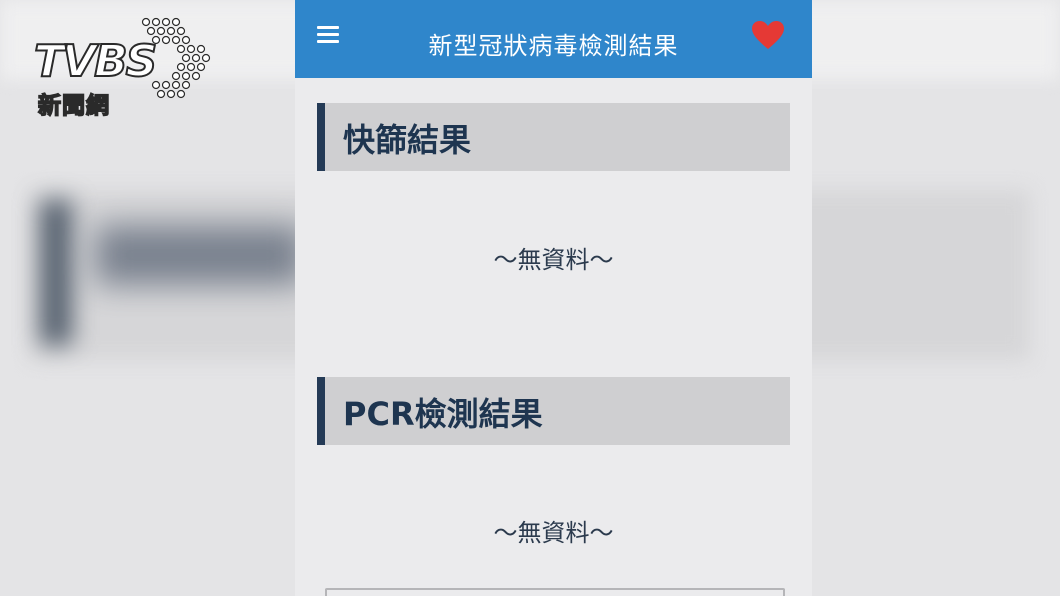 The height and width of the screenshot is (596, 1060). Describe the element at coordinates (768, 35) in the screenshot. I see `heart-icon` at that location.